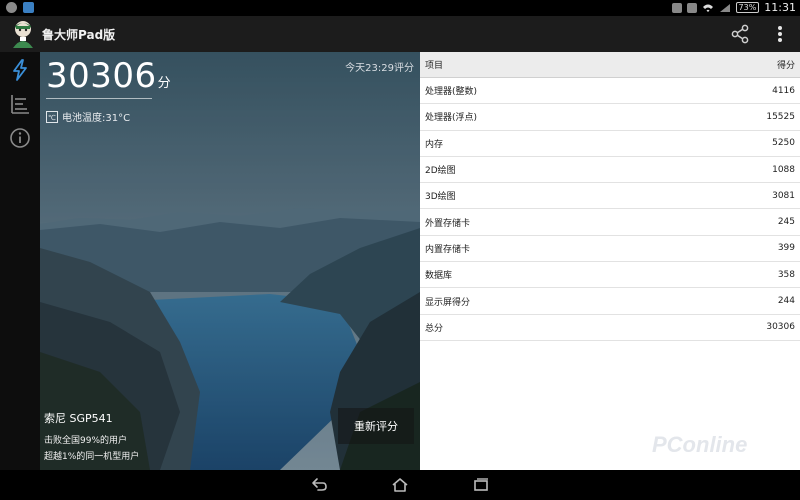 This screenshot has width=800, height=500. I want to click on table-row: 处理器(整数) 4116, so click(610, 91).